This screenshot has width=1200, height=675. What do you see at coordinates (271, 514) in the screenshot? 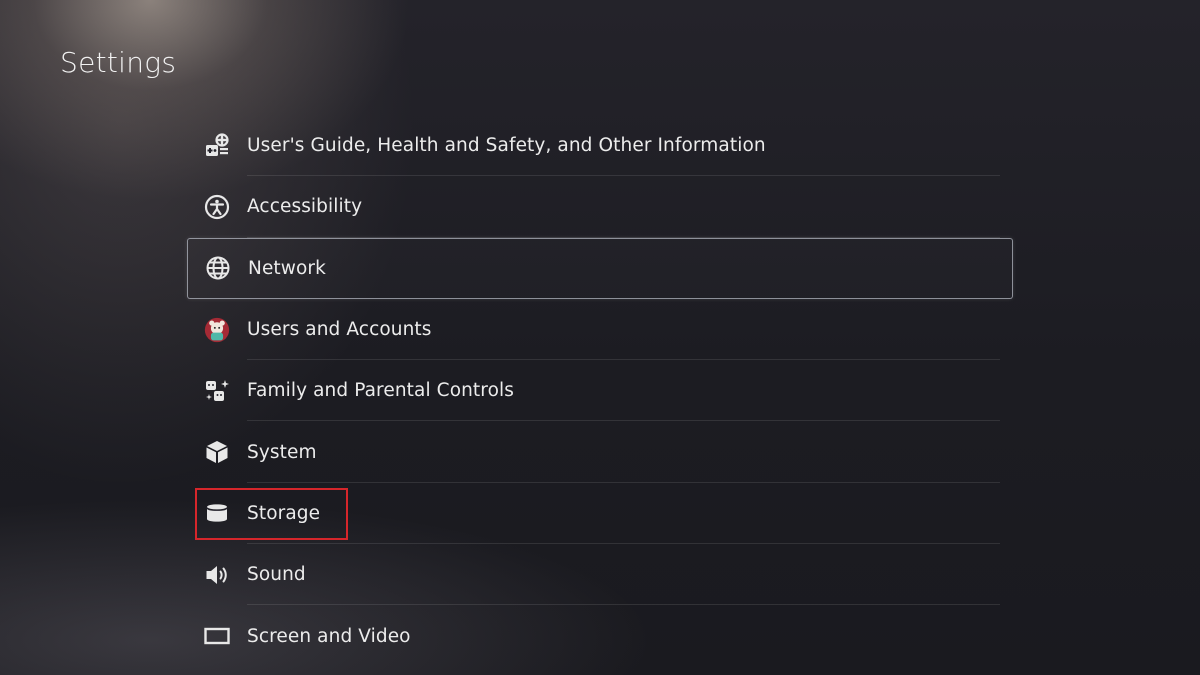
I see `storage-highlight-box` at bounding box center [271, 514].